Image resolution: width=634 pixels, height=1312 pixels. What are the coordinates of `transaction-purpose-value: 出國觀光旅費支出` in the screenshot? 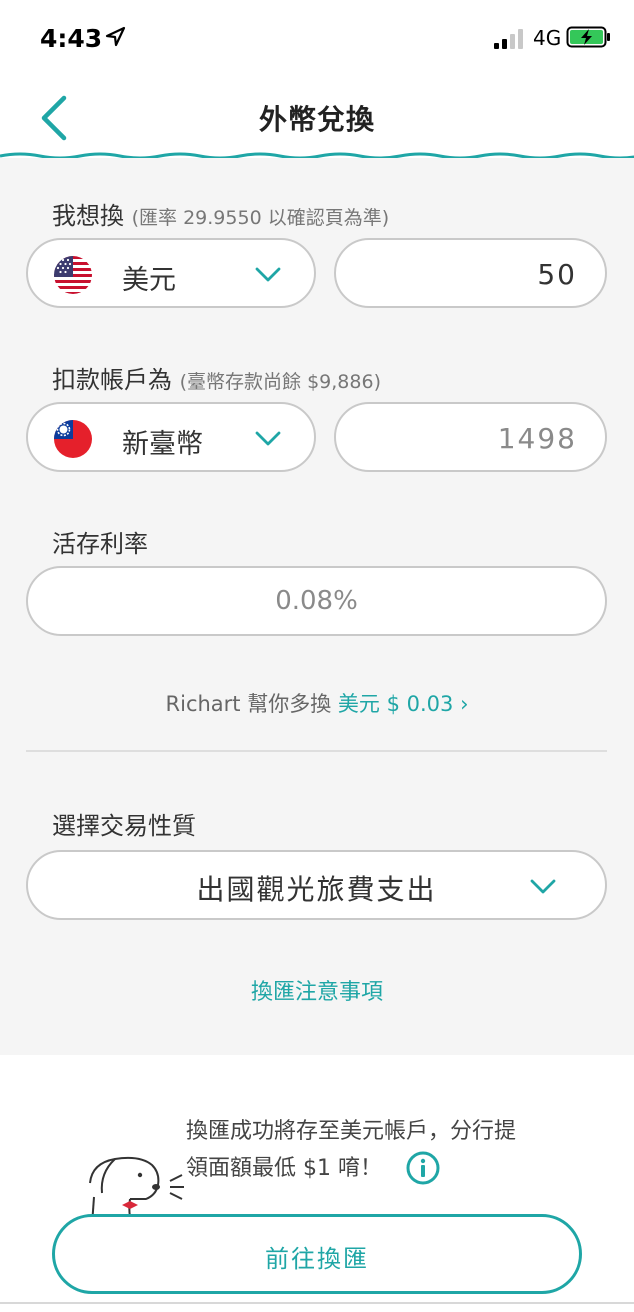 It's located at (316, 889).